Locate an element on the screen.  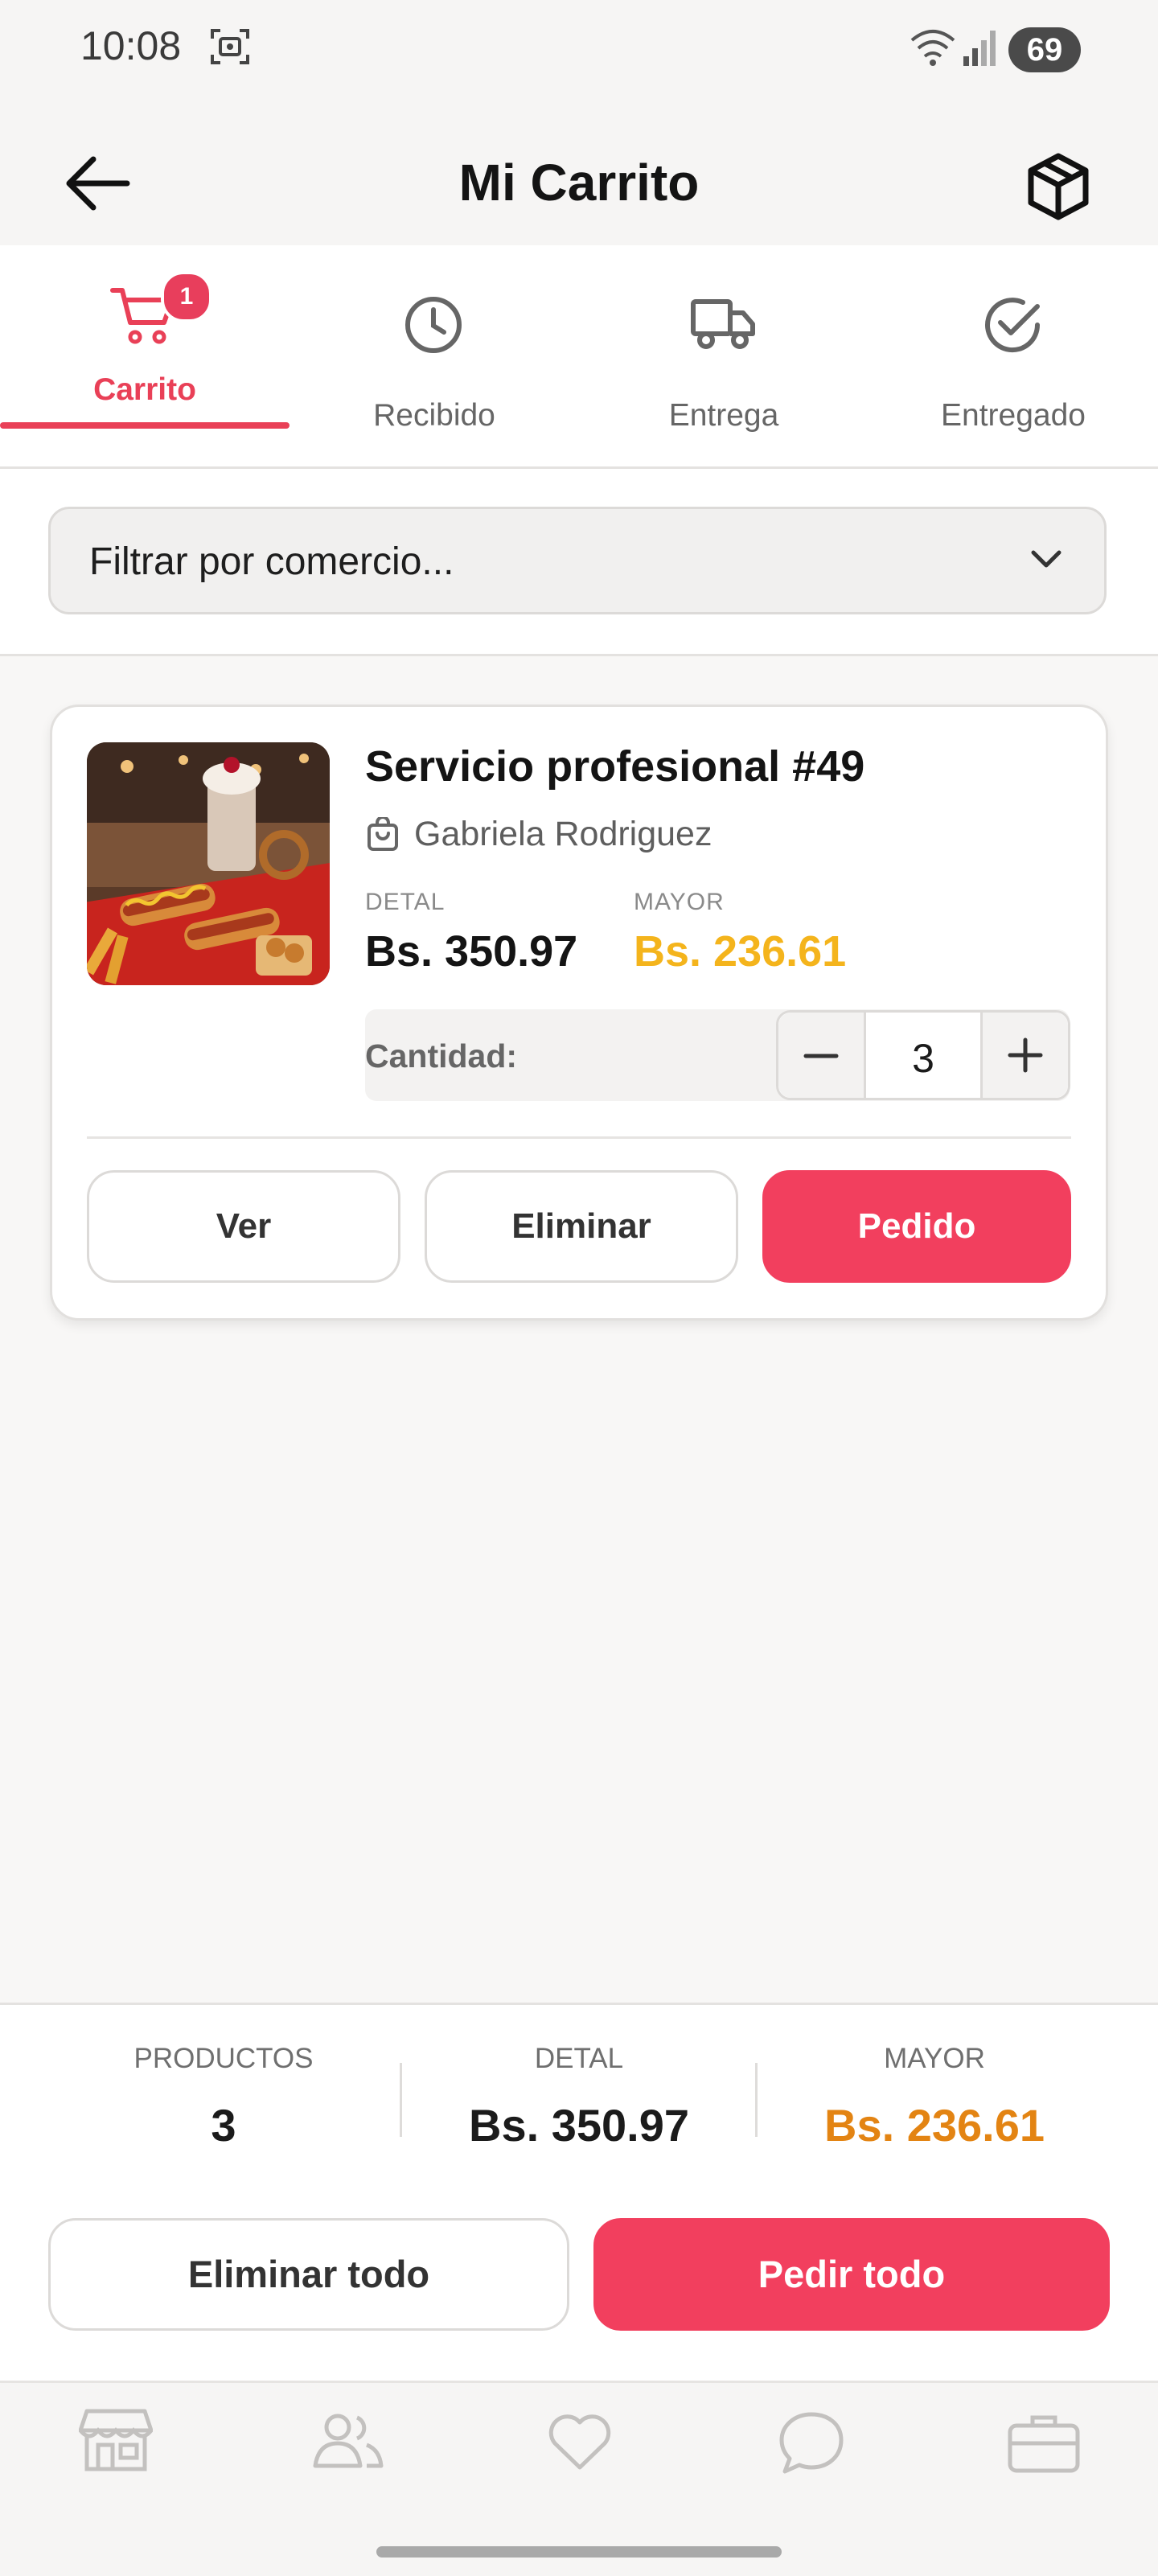
summary-wholesale: MAYOR Bs. 236.61 is located at coordinates (934, 2097).